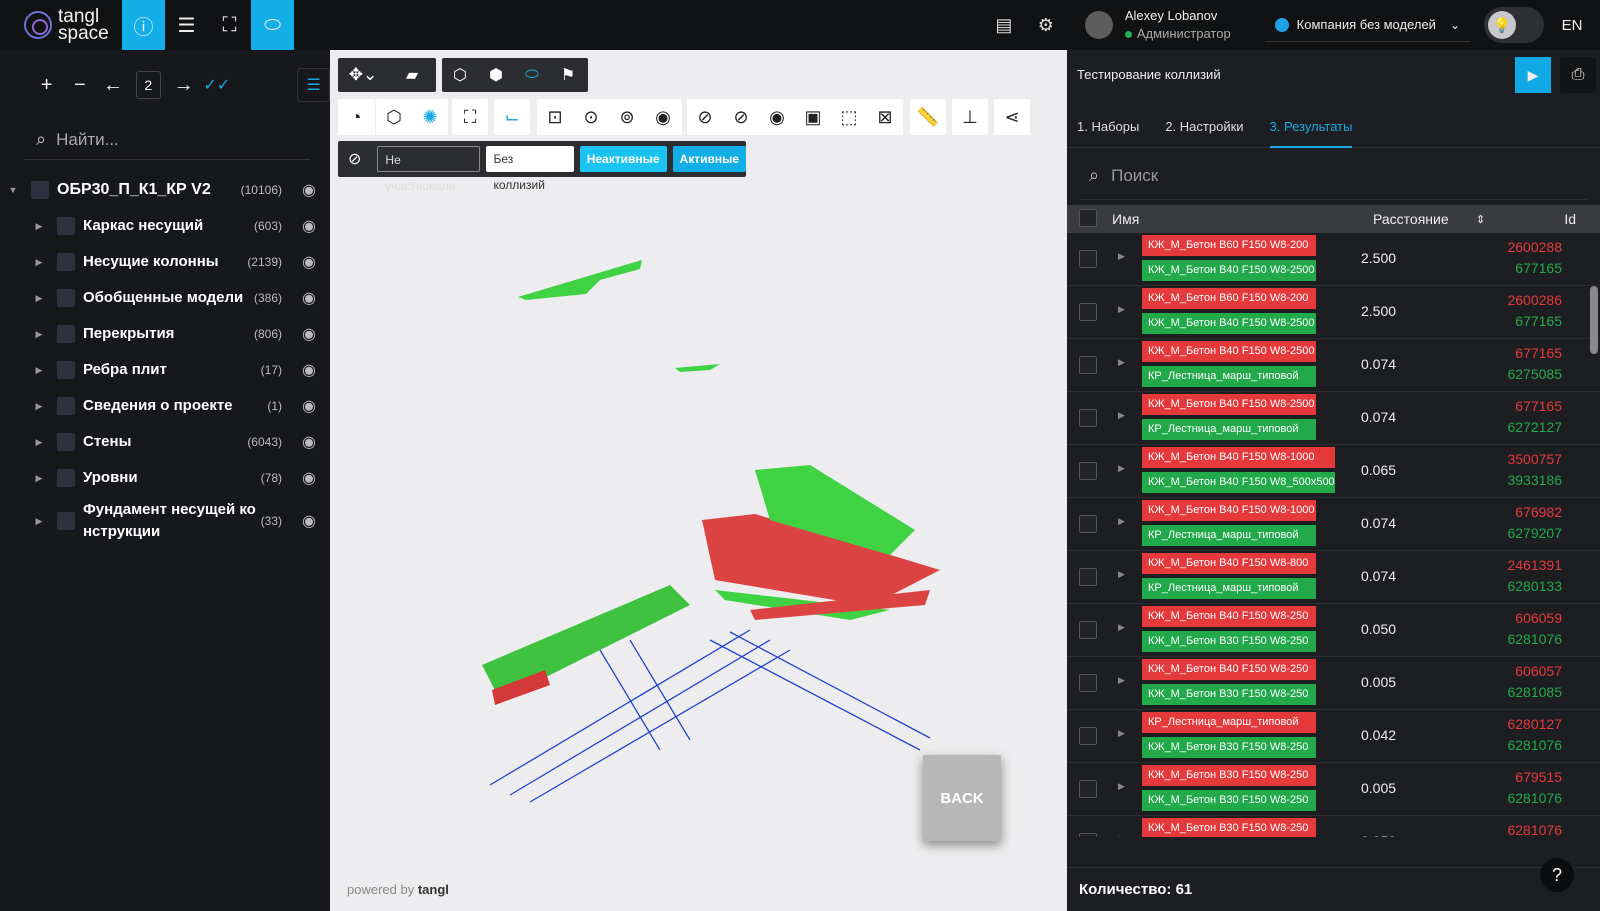 The height and width of the screenshot is (911, 1600). Describe the element at coordinates (1238, 482) in the screenshot. I see `element-b-tag: КЖ_М_Бетон B40 F150 W8_500x500` at that location.